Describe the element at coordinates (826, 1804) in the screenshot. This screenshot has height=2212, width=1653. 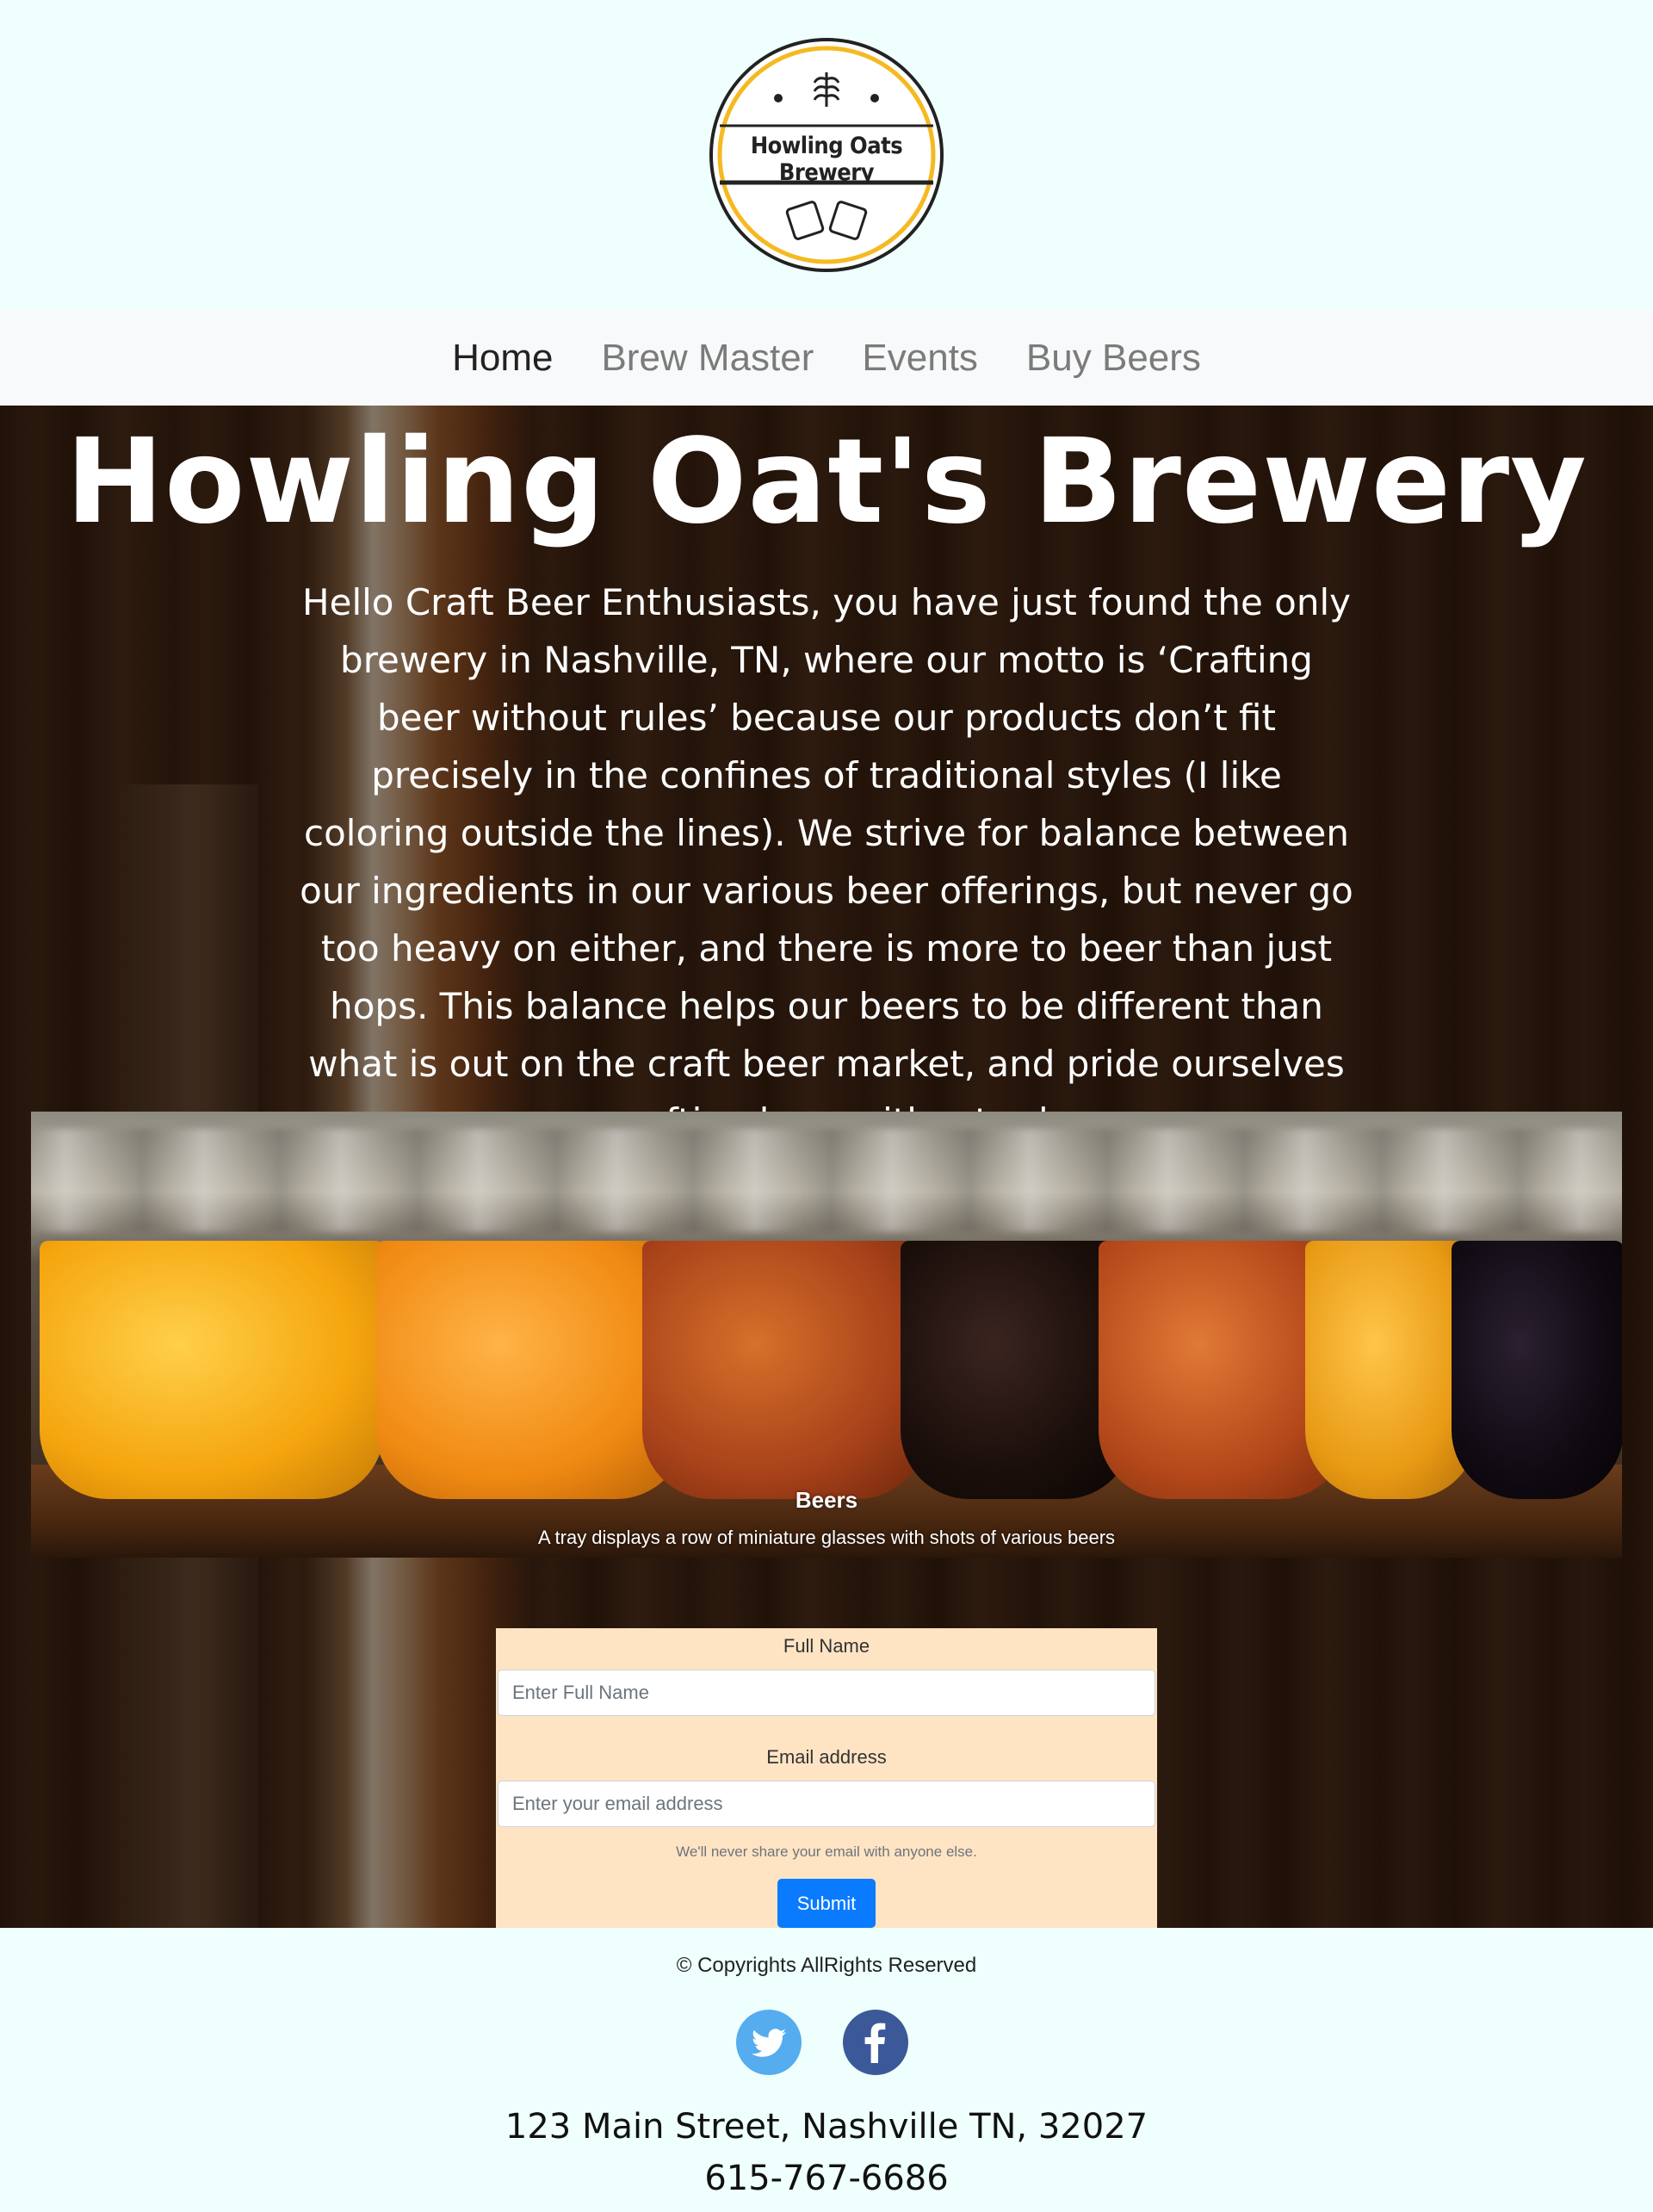
I see `email-input` at that location.